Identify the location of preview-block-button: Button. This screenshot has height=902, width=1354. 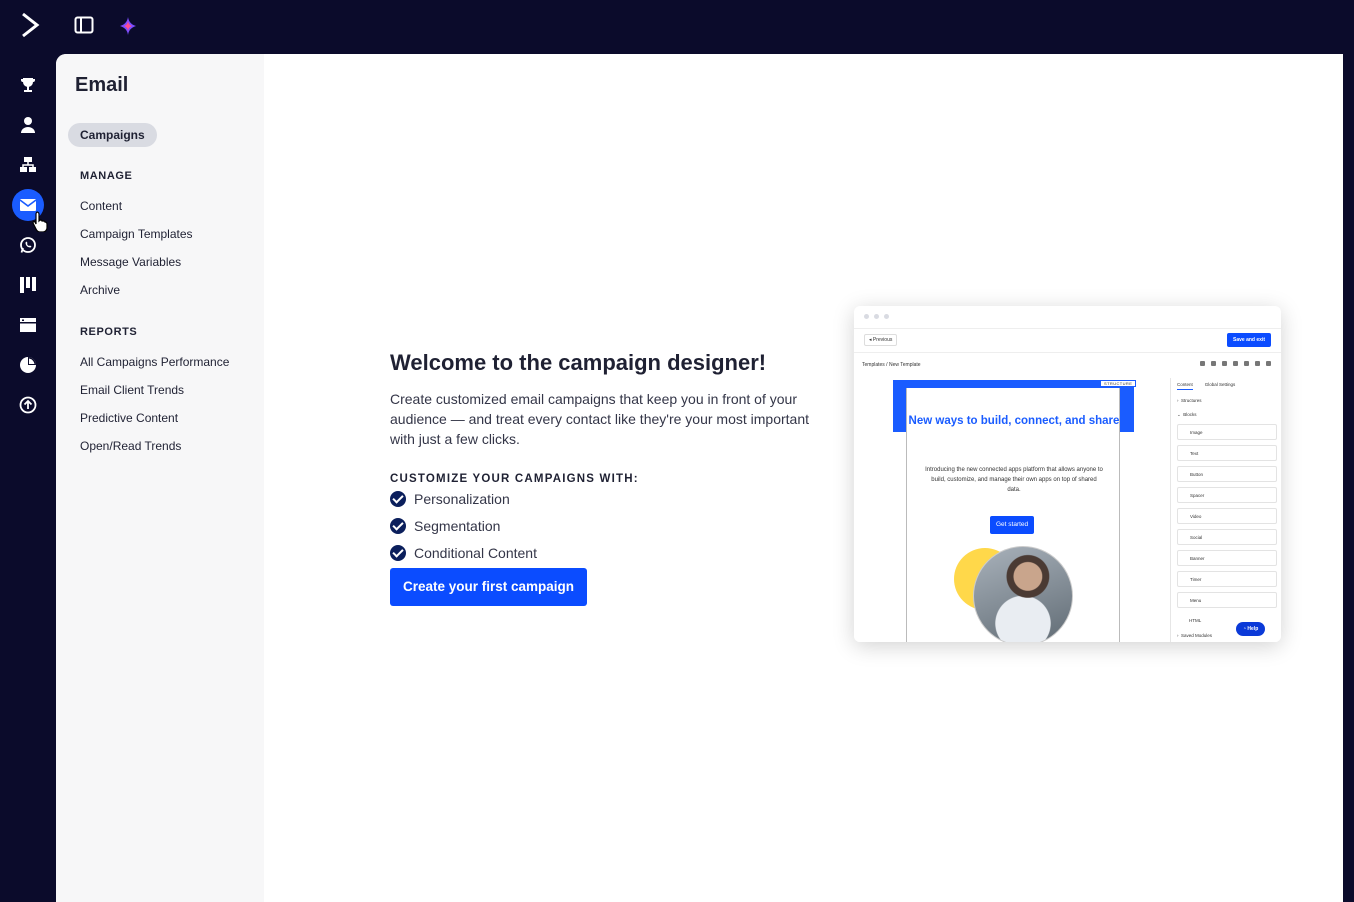
(1227, 474).